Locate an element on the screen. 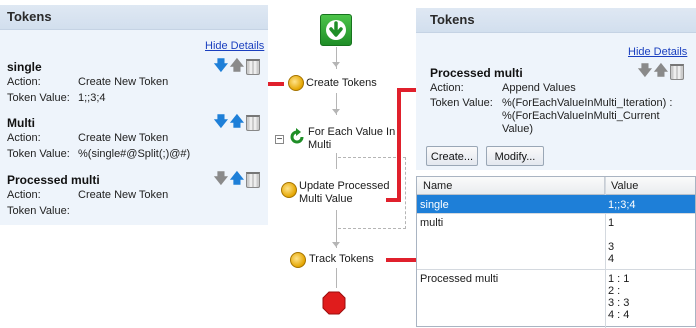 This screenshot has width=696, height=328. left-panel-title: Tokens is located at coordinates (134, 17).